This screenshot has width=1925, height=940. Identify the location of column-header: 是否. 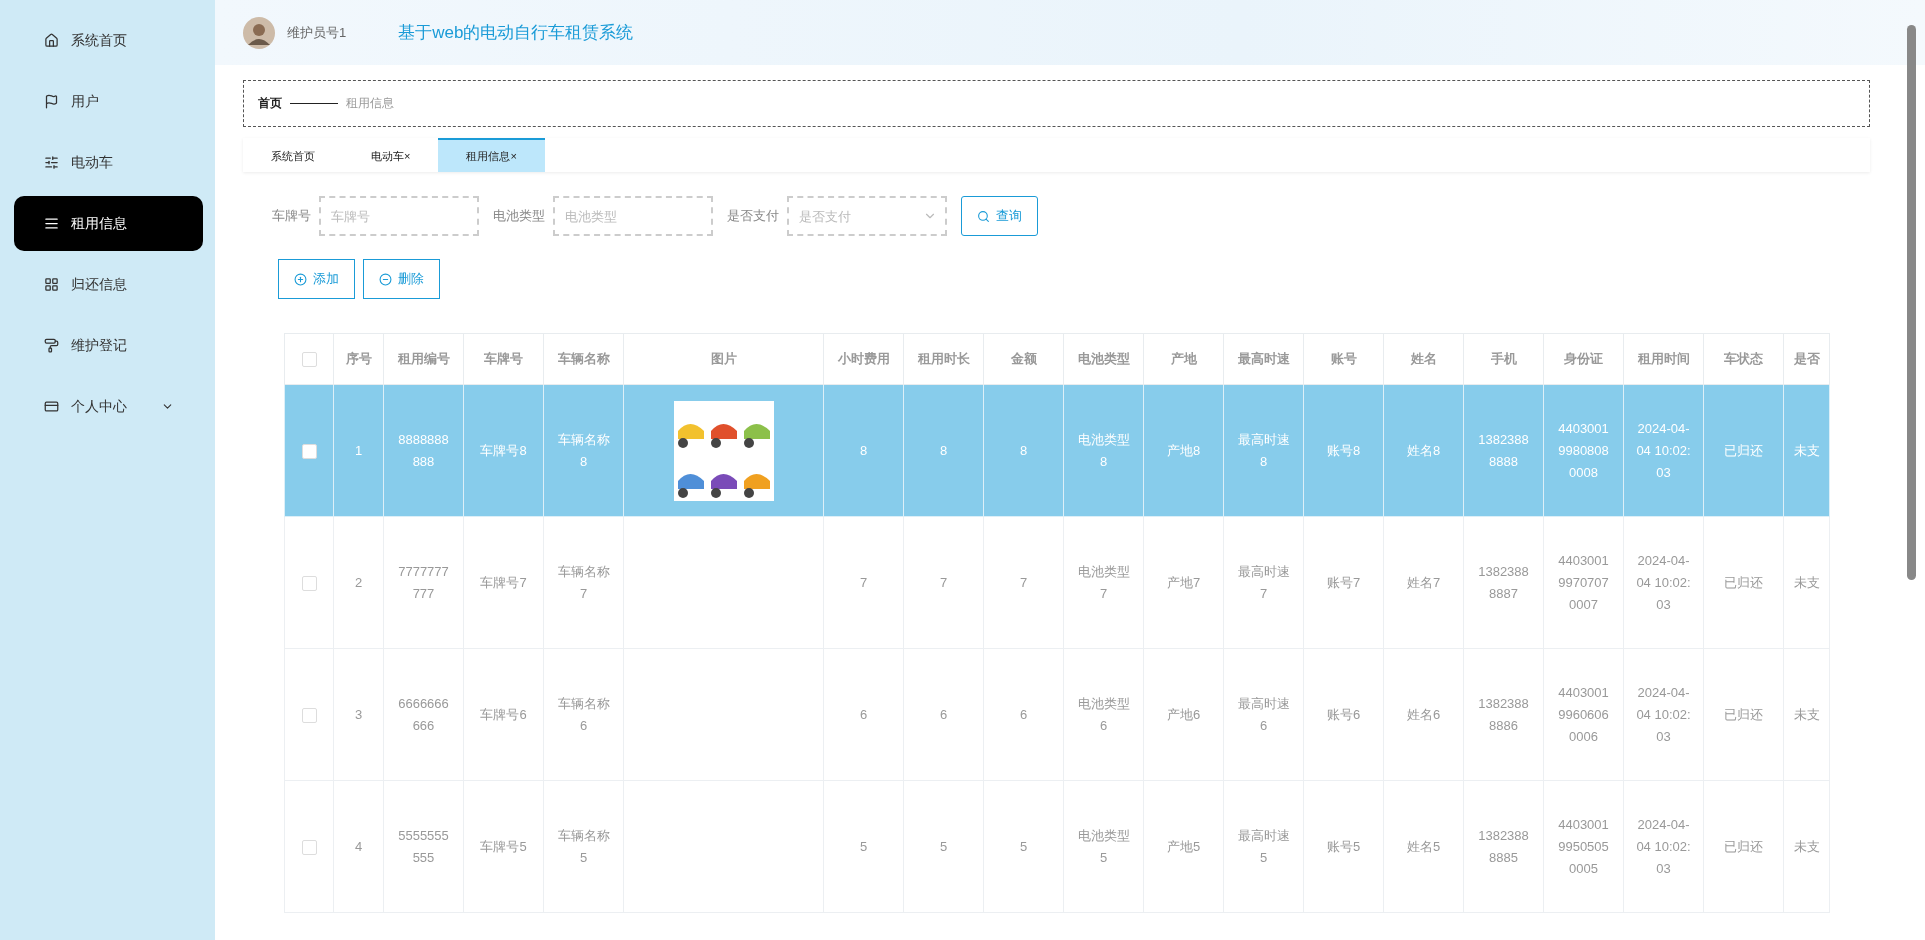
(1806, 359).